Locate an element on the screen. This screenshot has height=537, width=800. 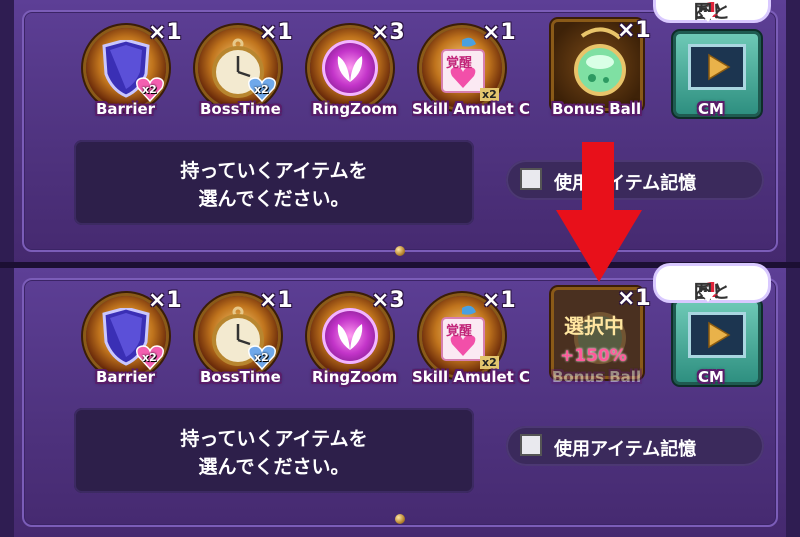
down-arrow-icon is located at coordinates (599, 212).